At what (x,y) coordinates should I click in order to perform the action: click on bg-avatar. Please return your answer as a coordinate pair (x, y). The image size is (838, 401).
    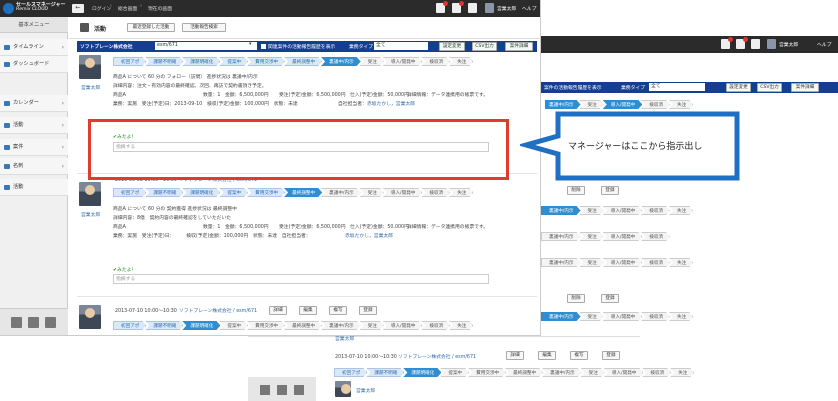
    Looking at the image, I should click on (771, 44).